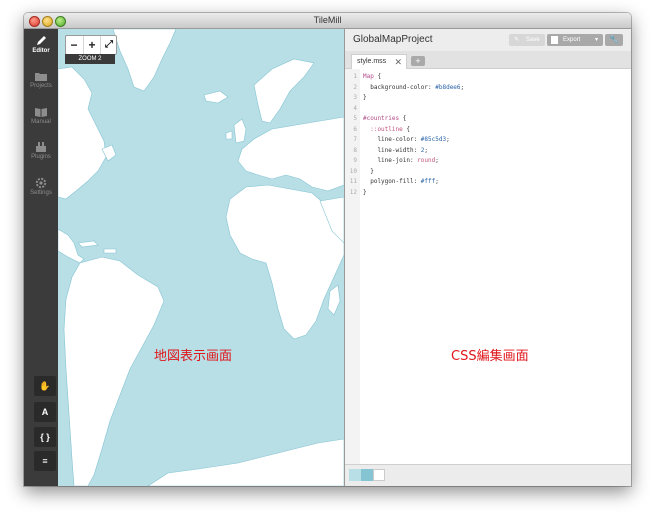  Describe the element at coordinates (41, 40) in the screenshot. I see `pencil-icon` at that location.